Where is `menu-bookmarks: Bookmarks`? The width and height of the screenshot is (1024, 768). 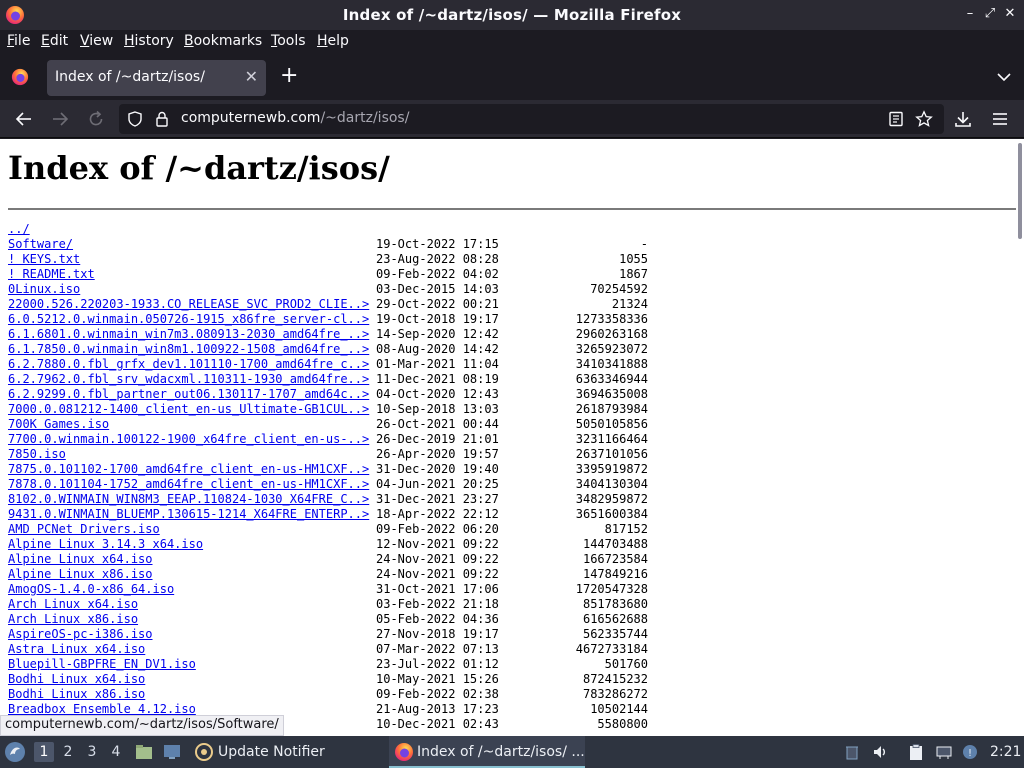 menu-bookmarks: Bookmarks is located at coordinates (223, 41).